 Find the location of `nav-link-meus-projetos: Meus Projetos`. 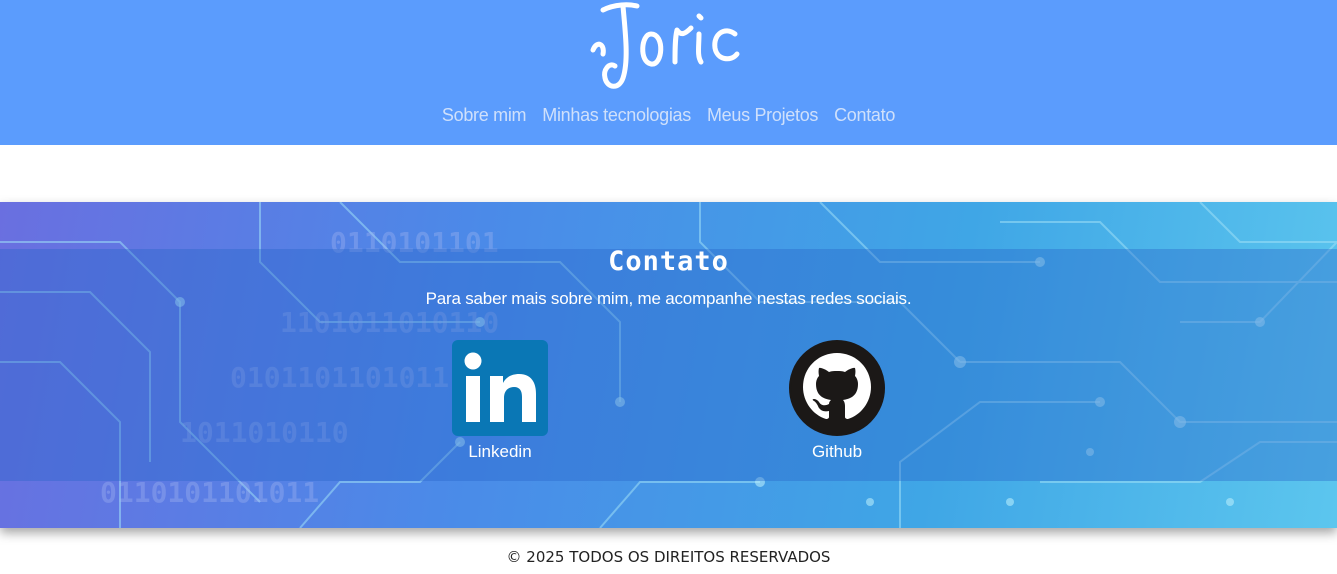

nav-link-meus-projetos: Meus Projetos is located at coordinates (762, 115).